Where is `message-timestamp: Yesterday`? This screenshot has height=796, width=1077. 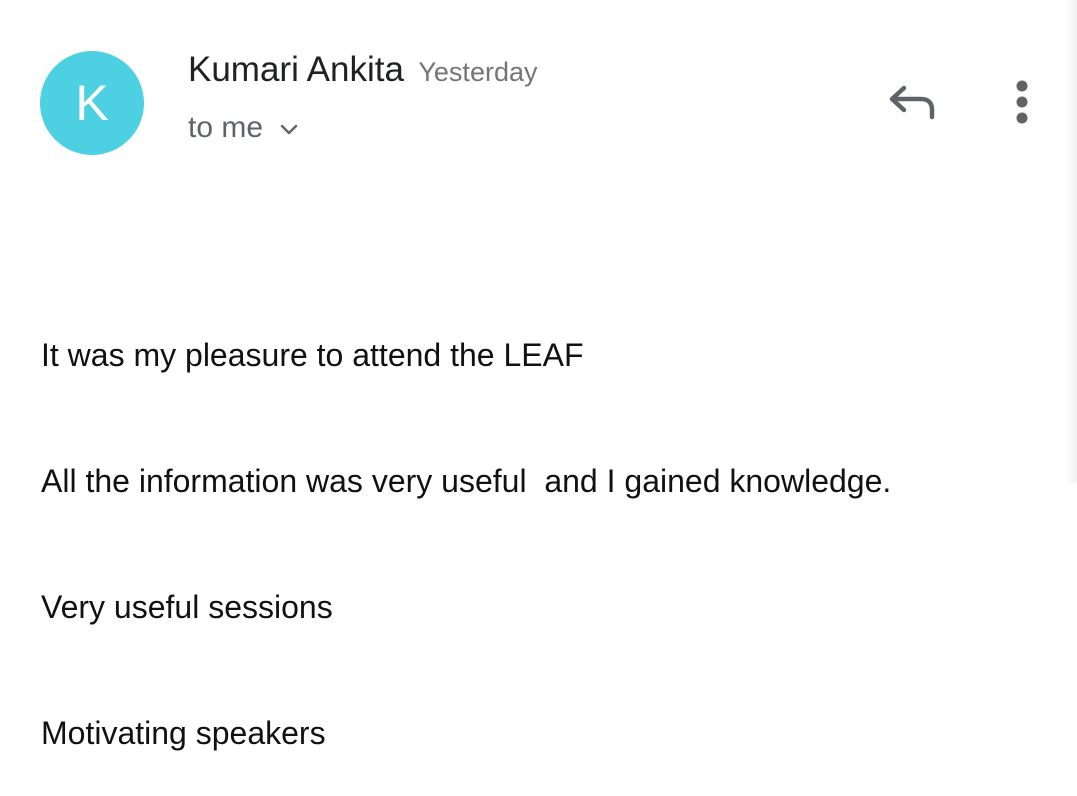 message-timestamp: Yesterday is located at coordinates (478, 72).